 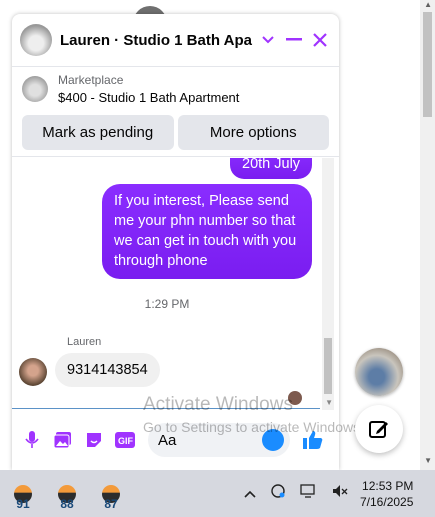 I want to click on gif-icon: GIF, so click(x=125, y=440).